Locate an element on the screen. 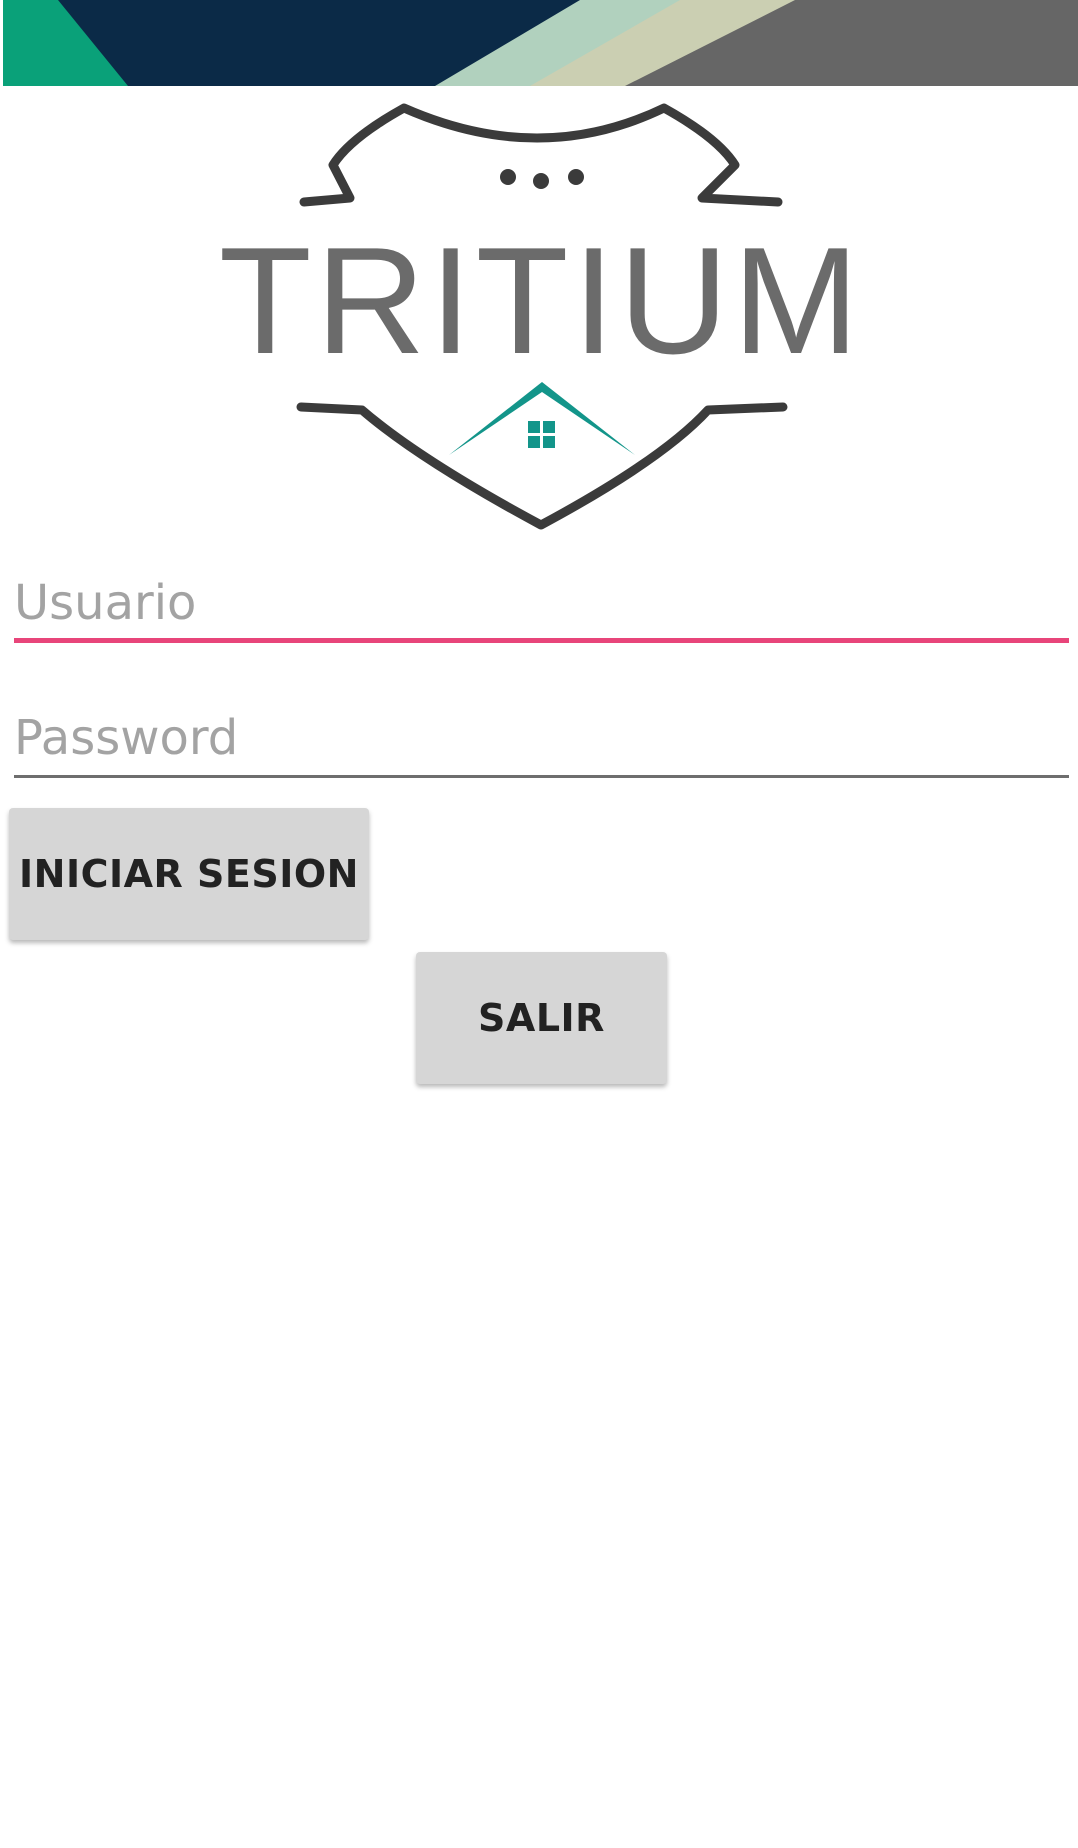  password-input is located at coordinates (541, 738).